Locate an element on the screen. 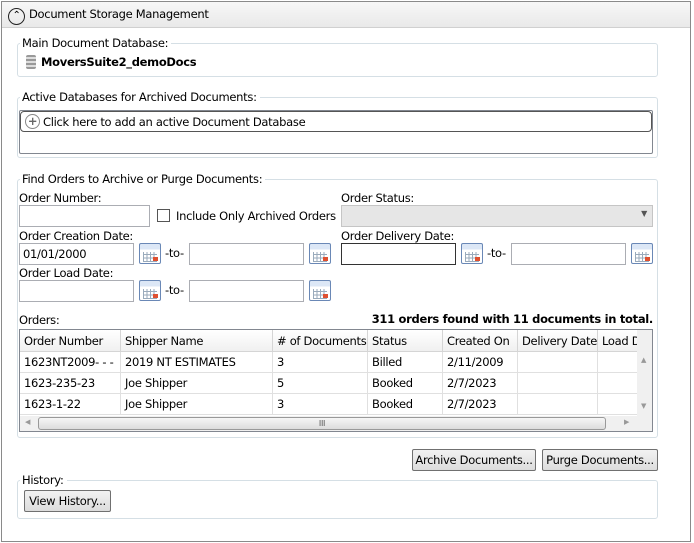 The height and width of the screenshot is (543, 694). scroll-left-icon: ◀ is located at coordinates (27, 422).